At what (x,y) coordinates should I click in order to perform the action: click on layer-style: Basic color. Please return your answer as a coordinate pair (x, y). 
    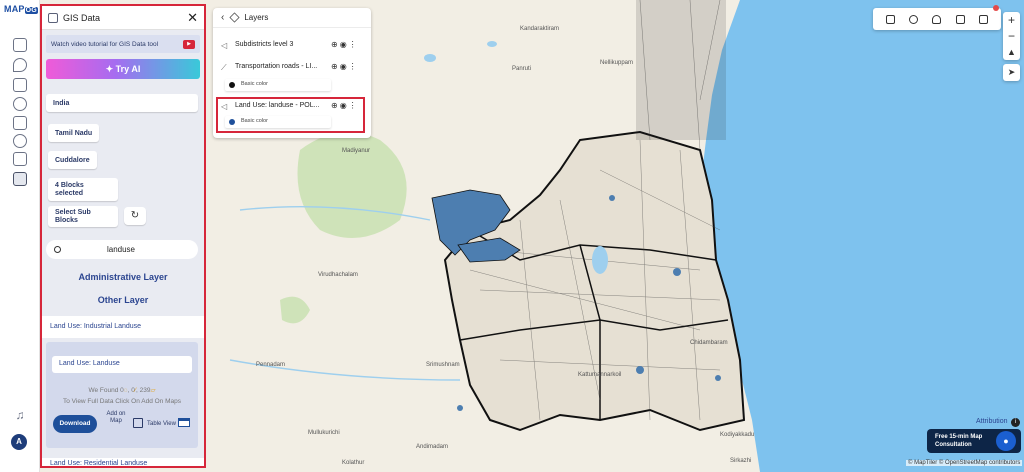
    Looking at the image, I should click on (278, 85).